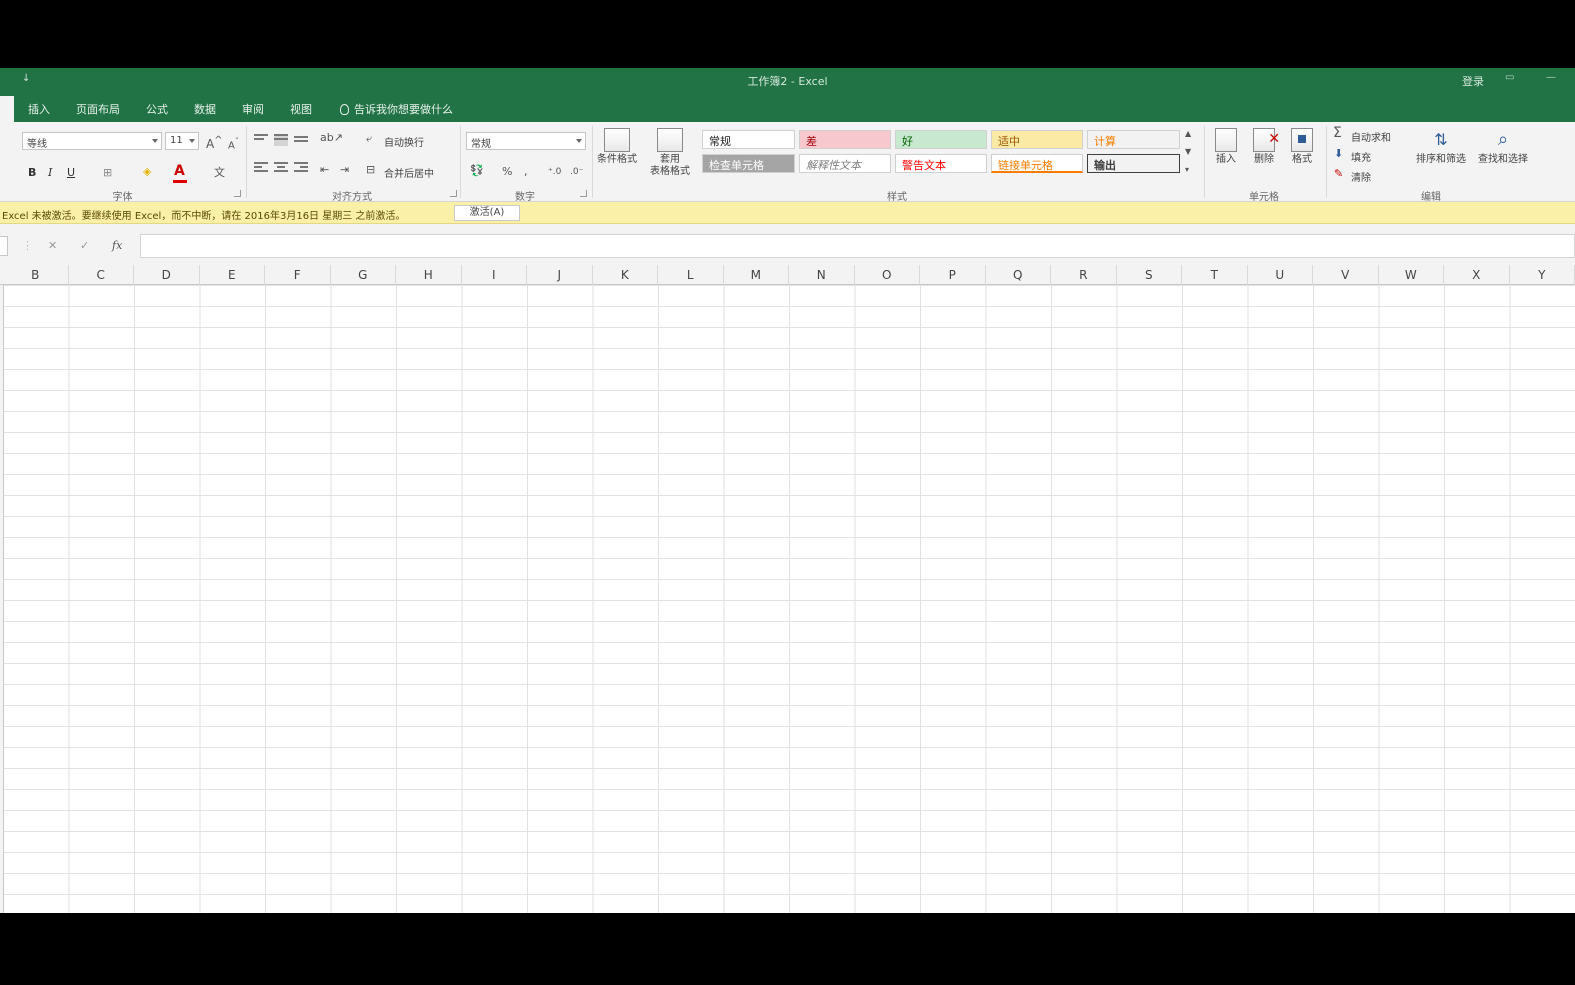  I want to click on activate-button: 激活(A), so click(487, 213).